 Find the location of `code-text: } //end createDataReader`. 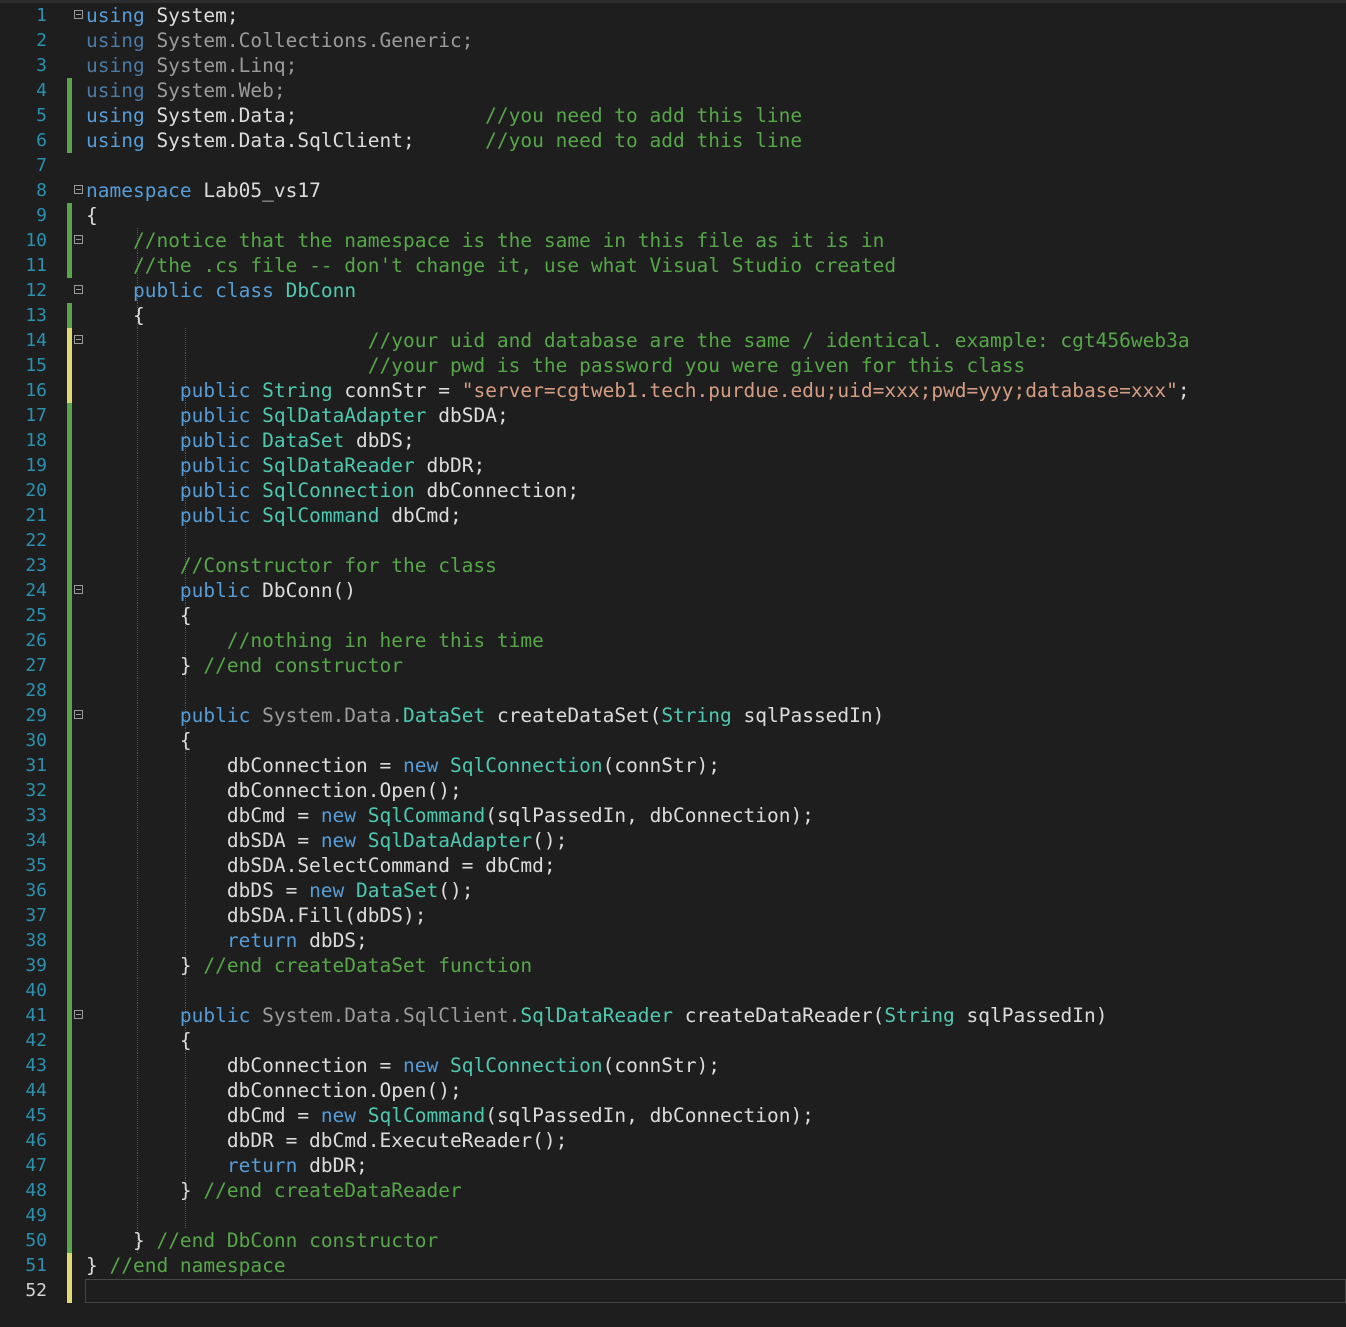

code-text: } //end createDataReader is located at coordinates (274, 1190).